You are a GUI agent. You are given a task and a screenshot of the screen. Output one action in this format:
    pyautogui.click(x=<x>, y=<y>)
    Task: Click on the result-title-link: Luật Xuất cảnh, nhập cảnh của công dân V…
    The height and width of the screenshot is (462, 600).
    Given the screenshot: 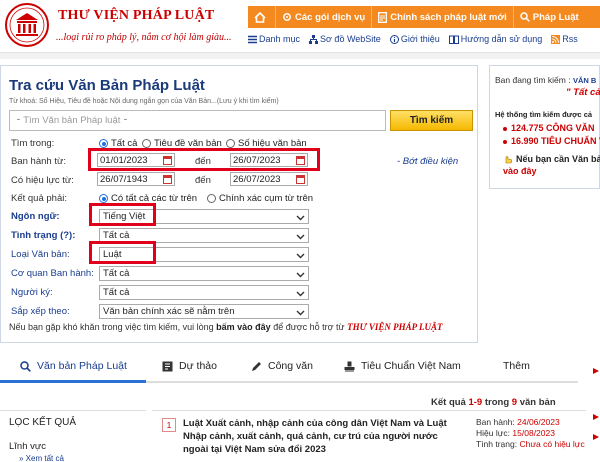 What is the action you would take?
    pyautogui.click(x=321, y=436)
    